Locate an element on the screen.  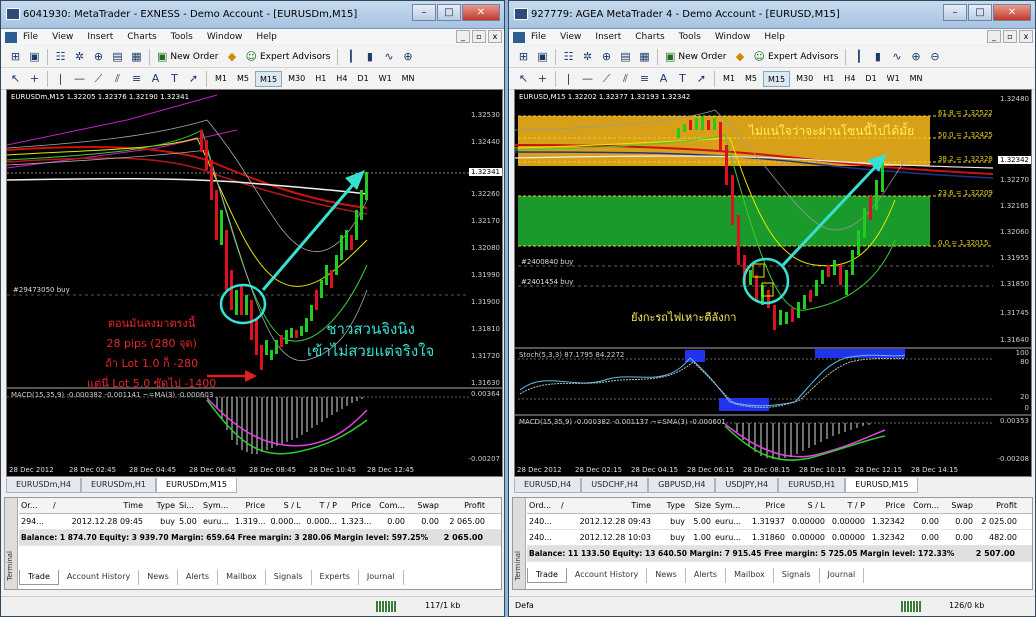
menu-view: View is located at coordinates (62, 37).